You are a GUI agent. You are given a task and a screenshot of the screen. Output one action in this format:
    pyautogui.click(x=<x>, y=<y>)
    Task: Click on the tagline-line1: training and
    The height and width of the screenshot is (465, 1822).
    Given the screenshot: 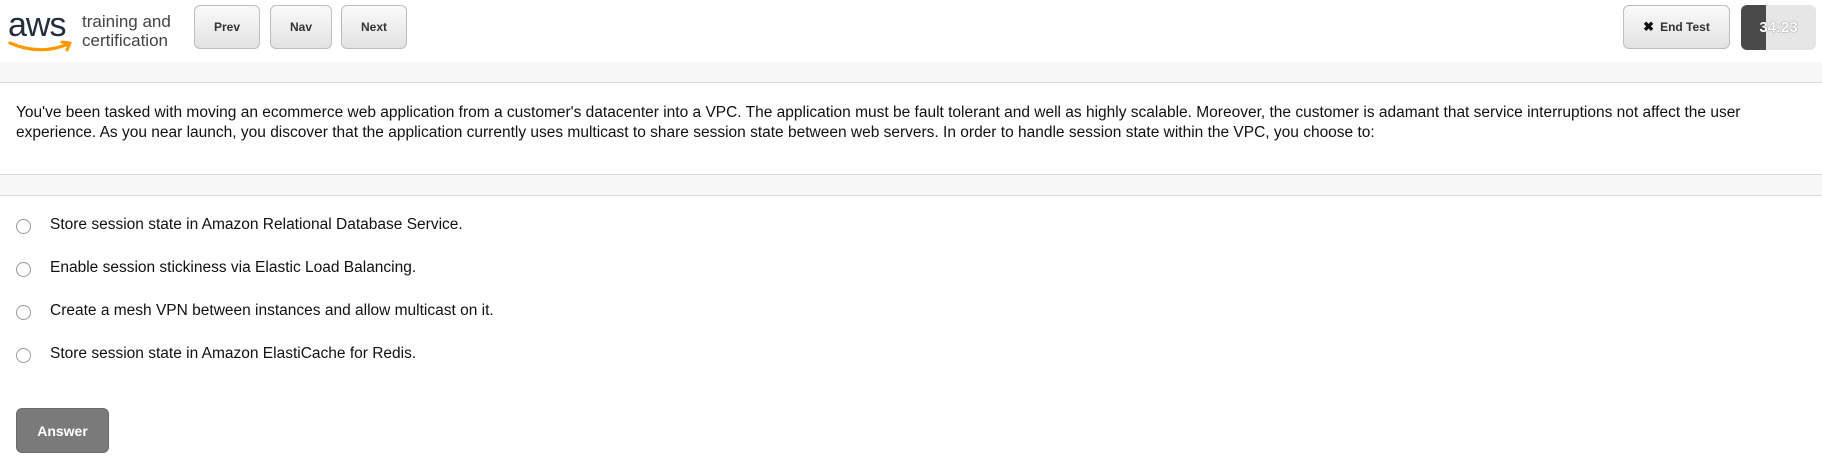 What is the action you would take?
    pyautogui.click(x=126, y=21)
    